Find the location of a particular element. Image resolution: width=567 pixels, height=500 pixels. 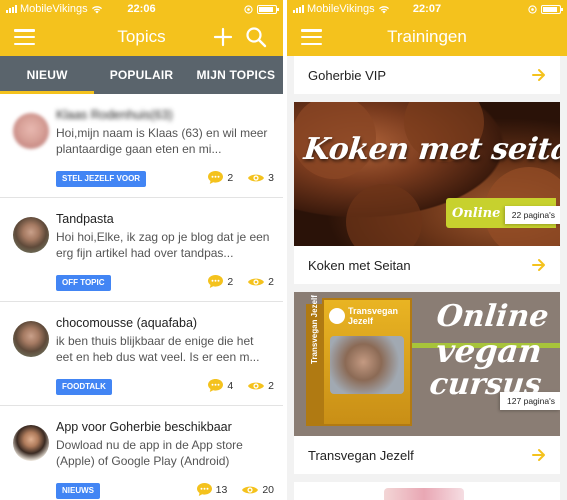

page-title: Trainingen is located at coordinates (427, 36).